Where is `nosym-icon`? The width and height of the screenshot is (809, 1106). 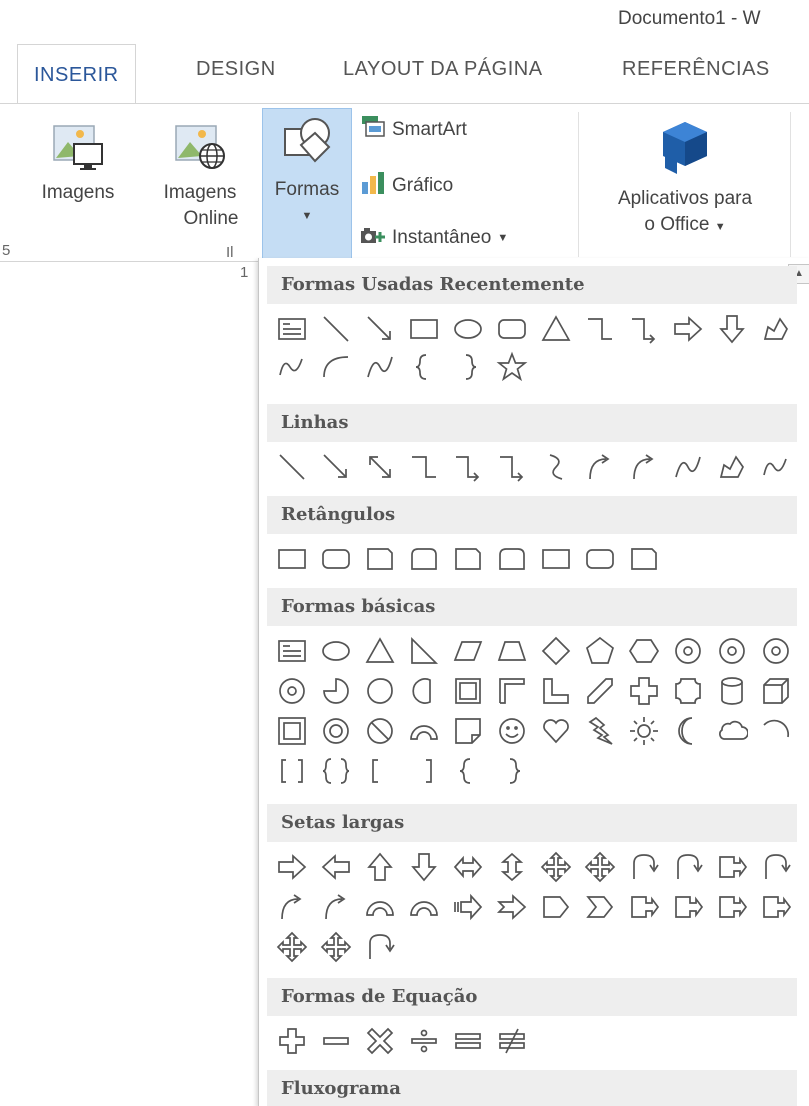 nosym-icon is located at coordinates (380, 731).